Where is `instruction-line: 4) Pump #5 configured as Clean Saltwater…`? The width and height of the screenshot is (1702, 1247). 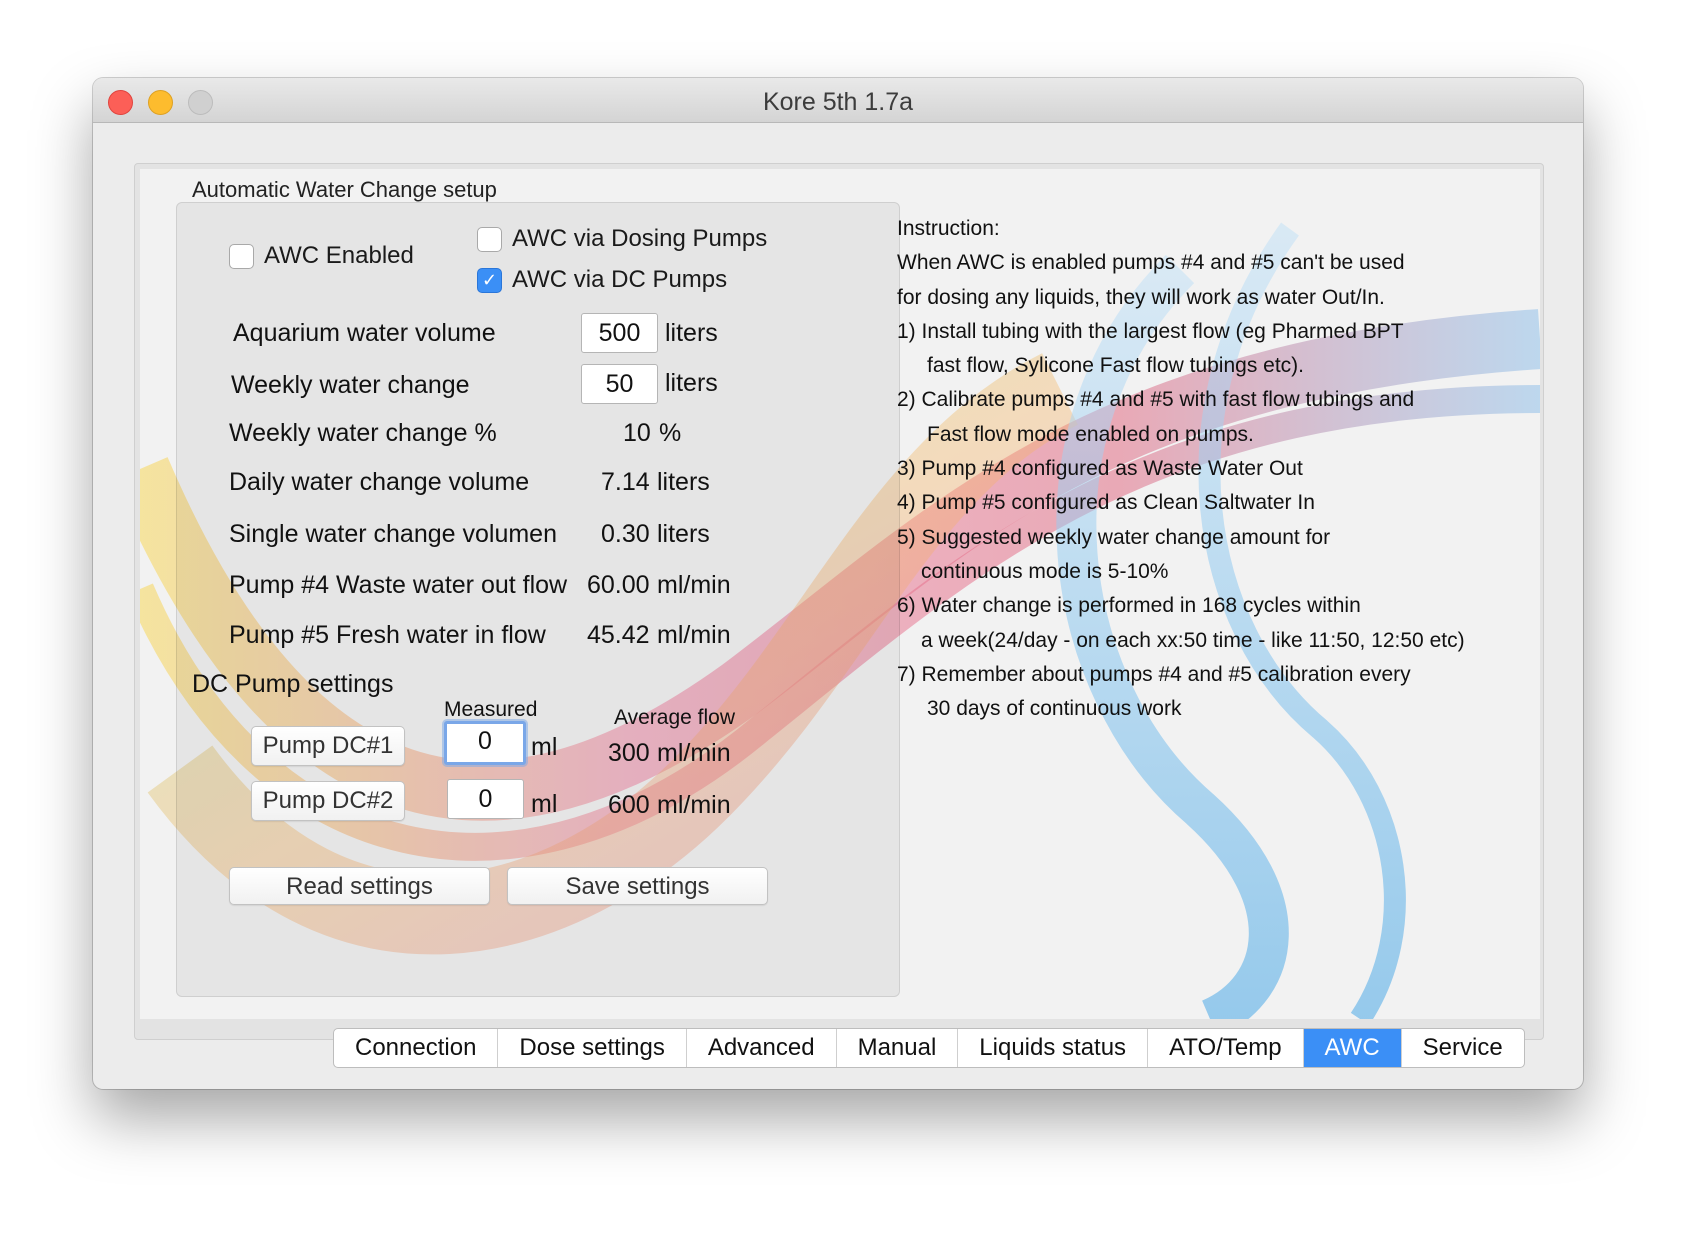 instruction-line: 4) Pump #5 configured as Clean Saltwater… is located at coordinates (1106, 503).